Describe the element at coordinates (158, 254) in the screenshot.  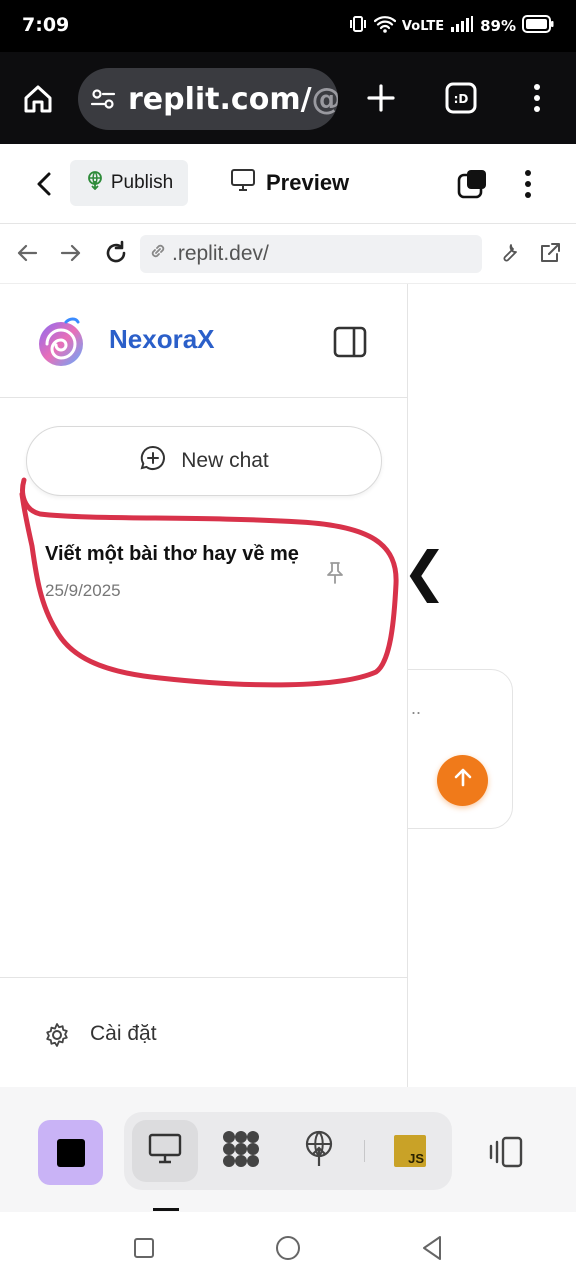
I see `link-icon` at that location.